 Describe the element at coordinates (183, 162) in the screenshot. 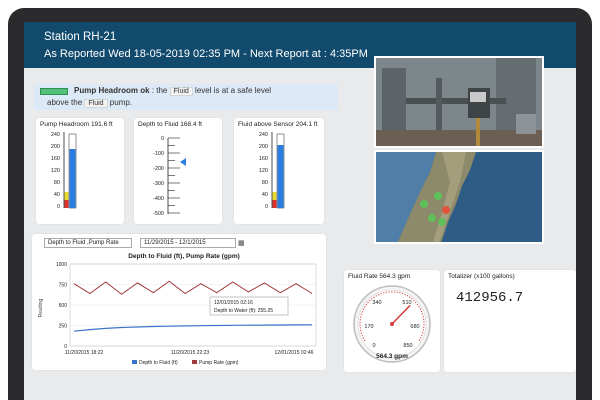

I see `level-pointer-icon` at that location.